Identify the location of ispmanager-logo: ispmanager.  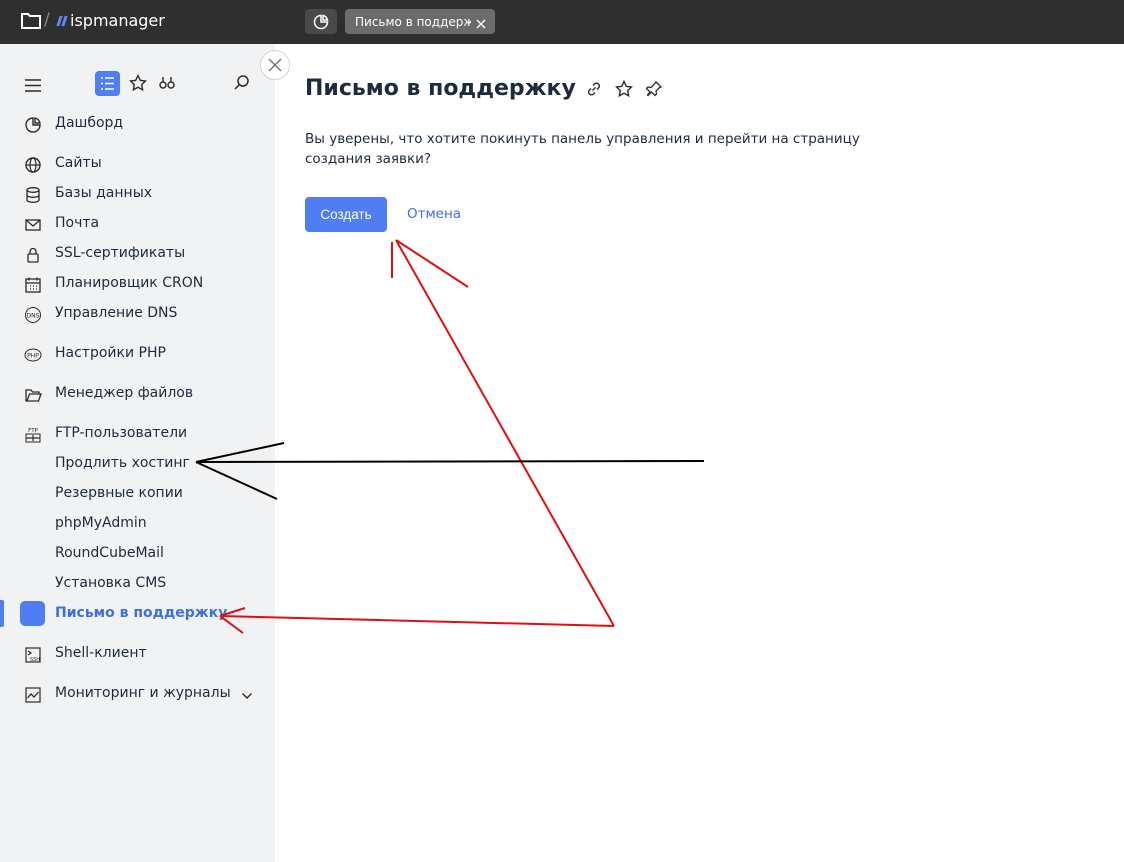
(110, 20).